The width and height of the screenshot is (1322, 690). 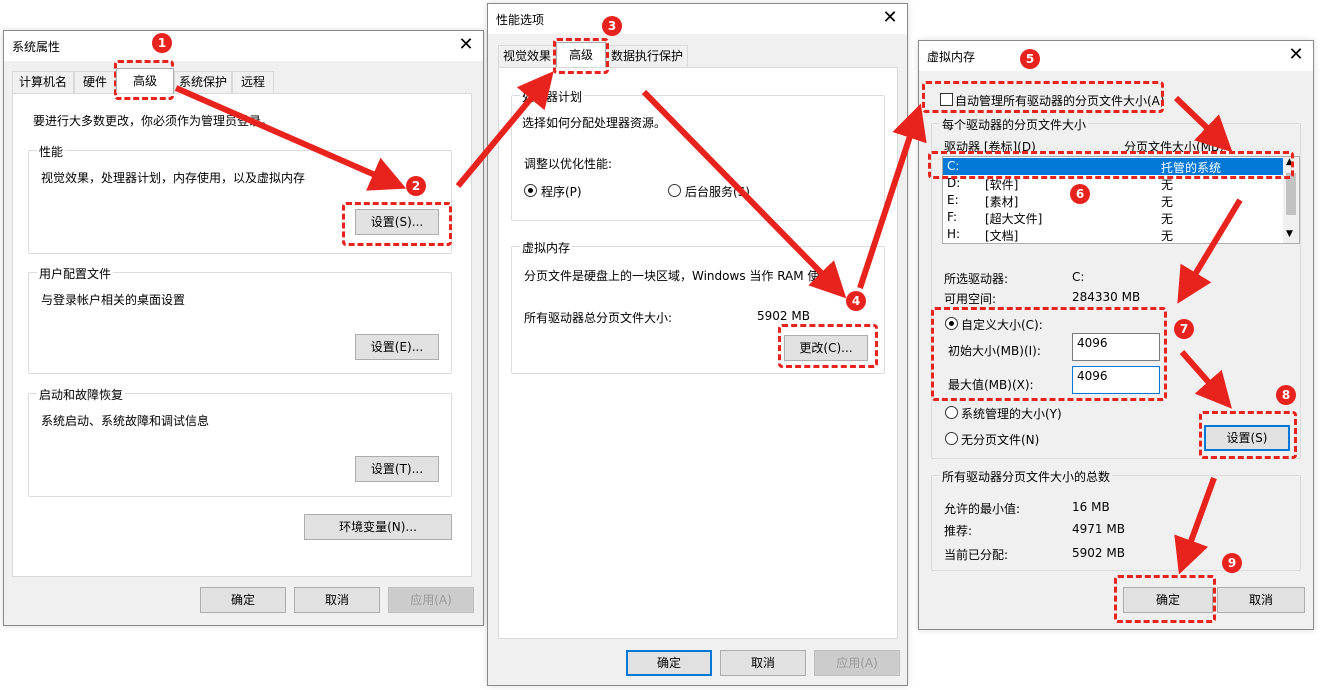 I want to click on paging-file-desc: 分页文件是硬盘上的一块区域，Windows 当作 RAM 使用。, so click(x=684, y=276).